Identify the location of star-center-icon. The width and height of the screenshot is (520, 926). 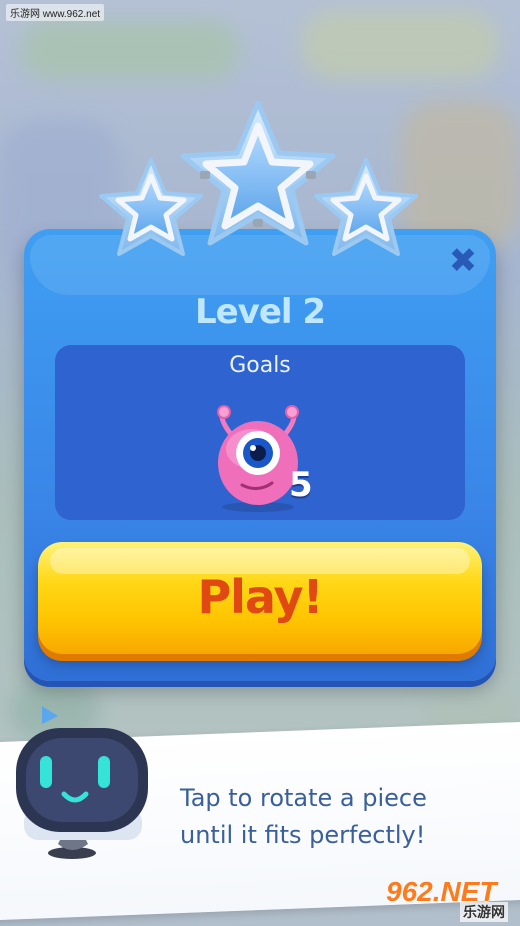
(258, 173).